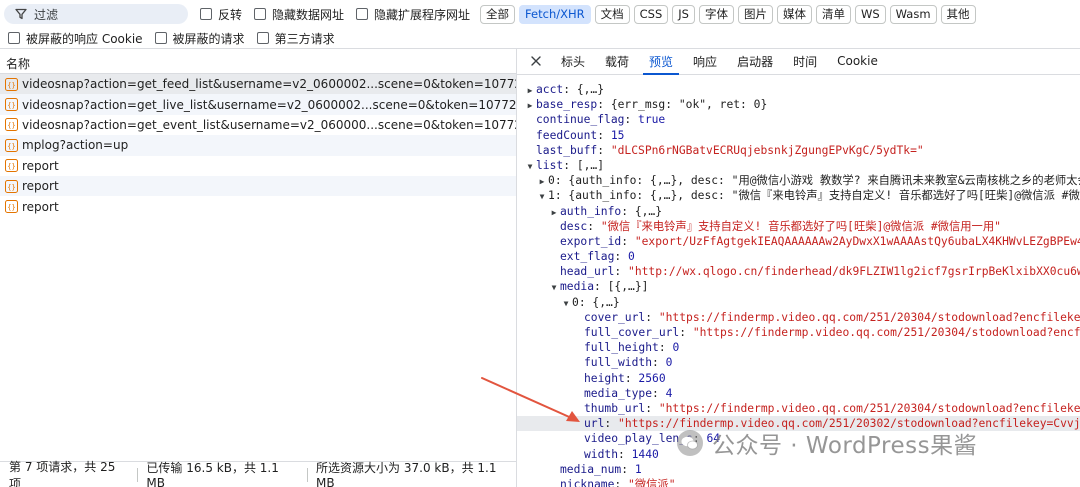 The image size is (1080, 487). Describe the element at coordinates (258, 63) in the screenshot. I see `name-column-header: 名称` at that location.